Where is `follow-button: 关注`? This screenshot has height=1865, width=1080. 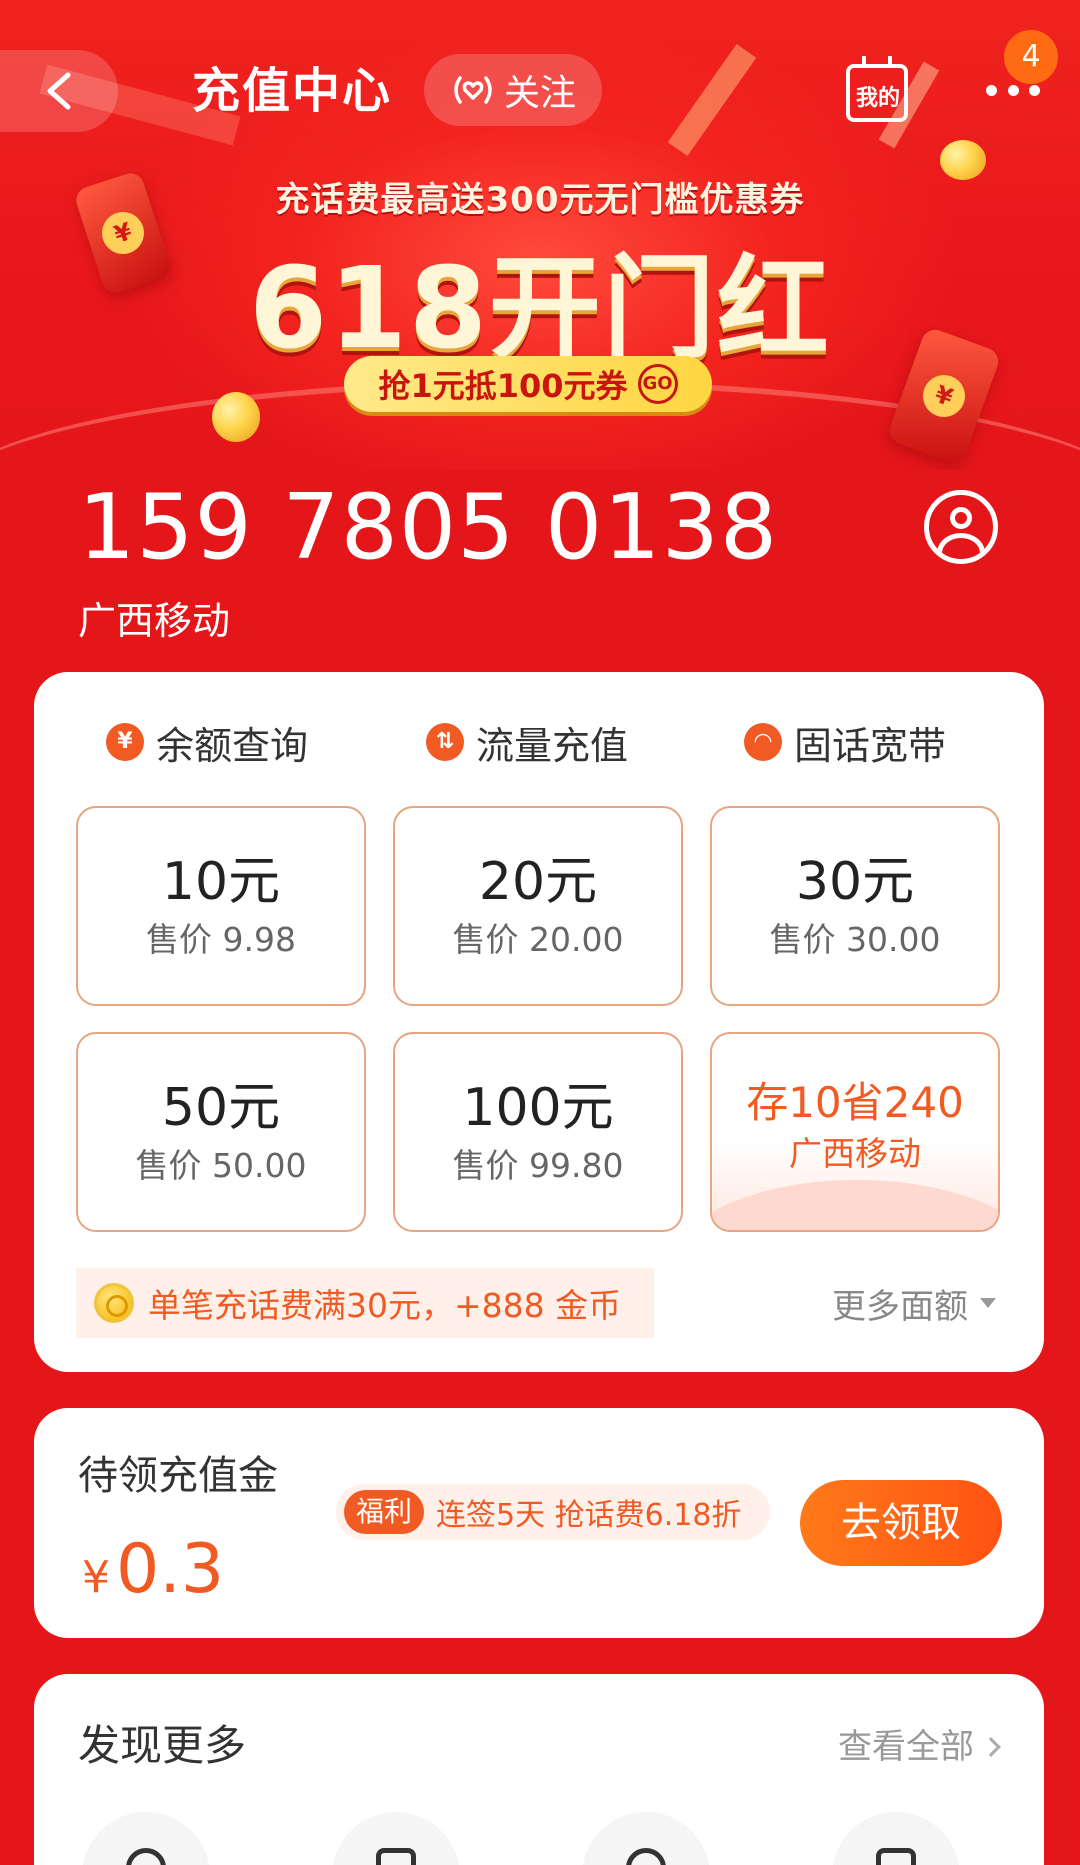 follow-button: 关注 is located at coordinates (513, 90).